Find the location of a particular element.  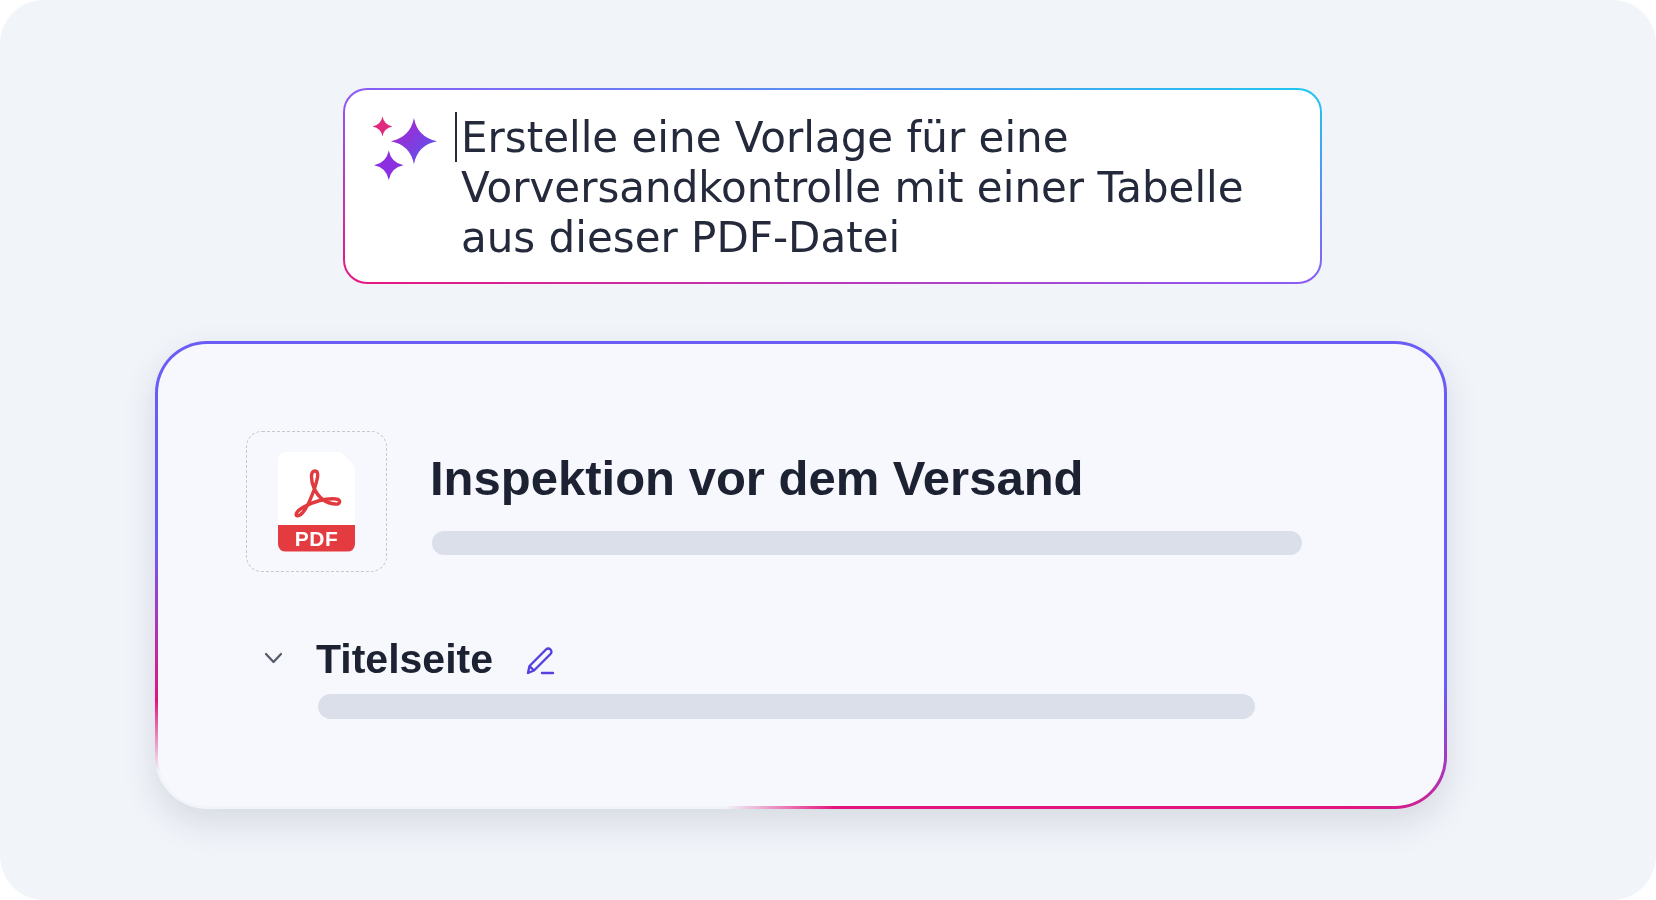

sparkle-icon is located at coordinates (404, 148).